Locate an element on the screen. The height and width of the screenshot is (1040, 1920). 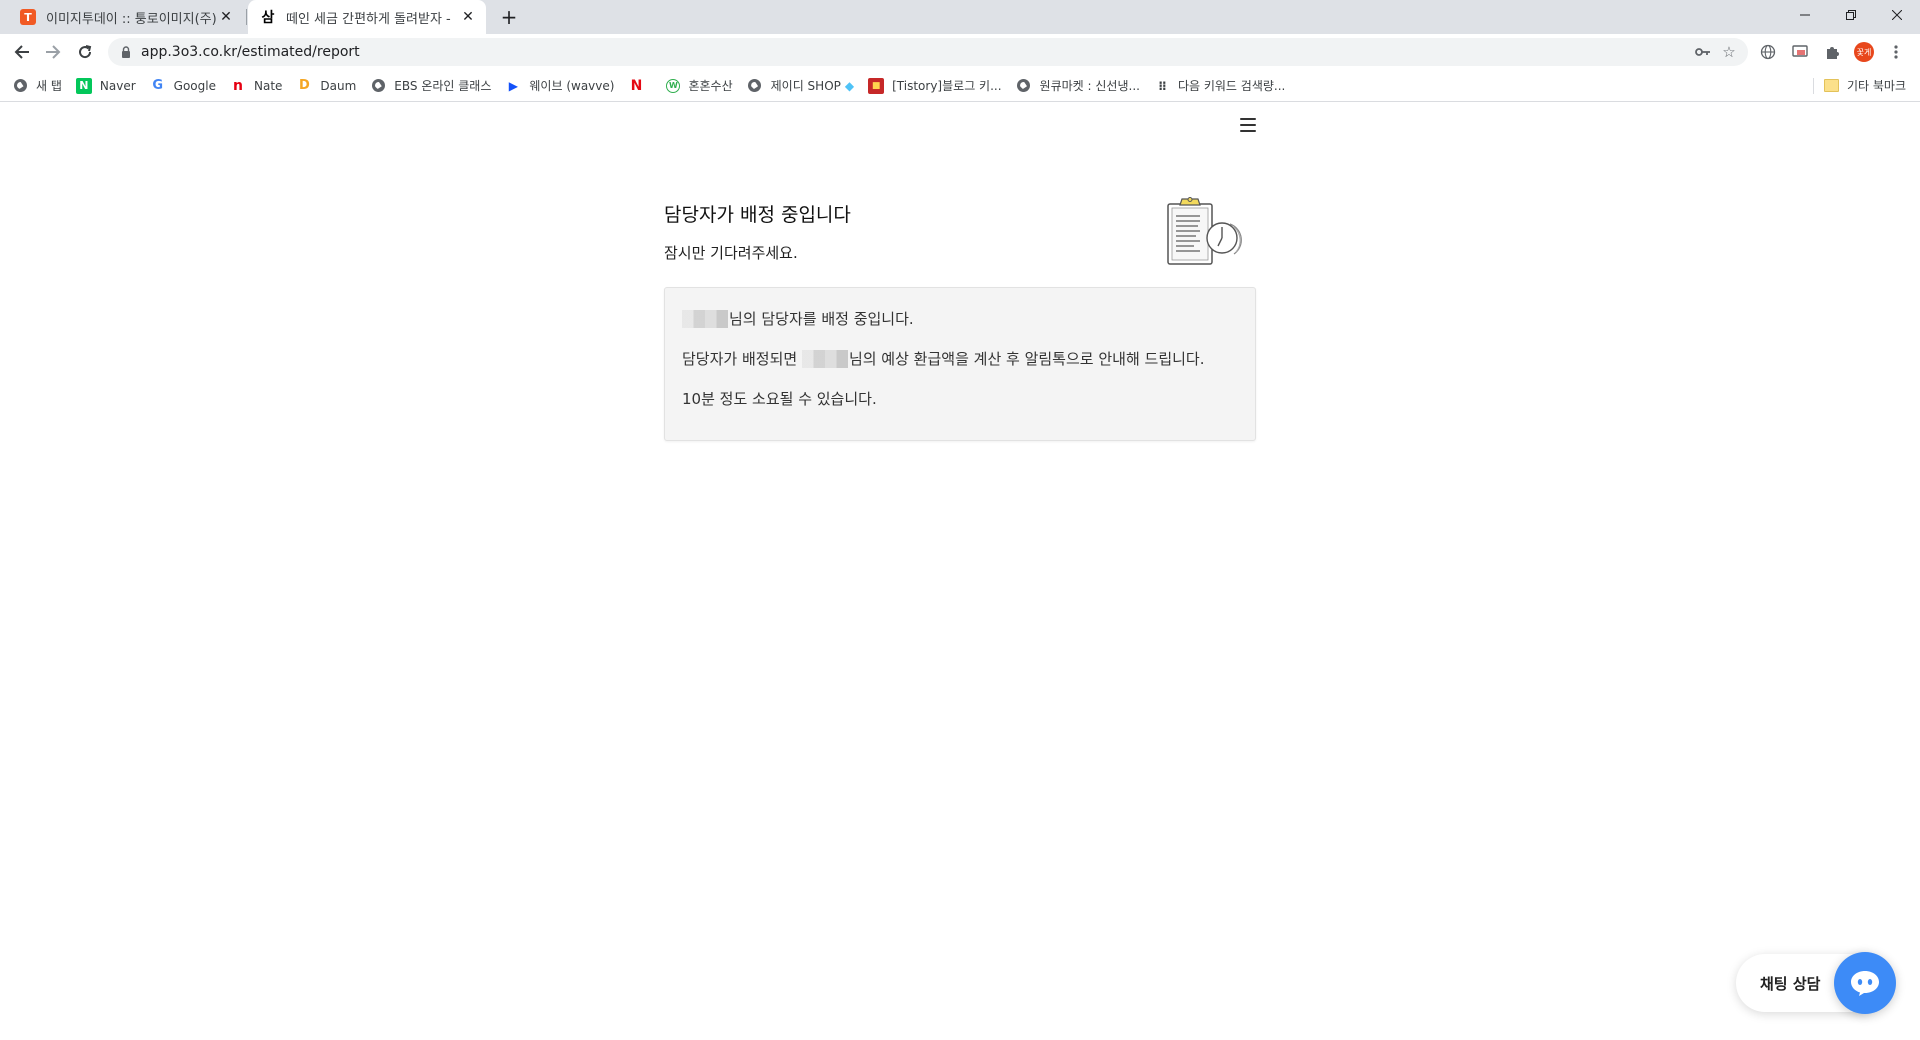
card-text: 담당자가 배정되면 is located at coordinates (742, 359).